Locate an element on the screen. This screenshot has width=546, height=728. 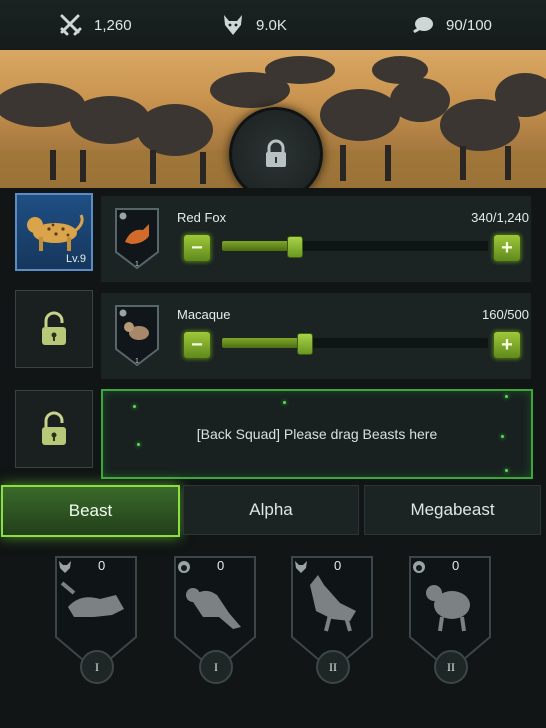
tab-megabeast: Megabeast is located at coordinates (452, 510).